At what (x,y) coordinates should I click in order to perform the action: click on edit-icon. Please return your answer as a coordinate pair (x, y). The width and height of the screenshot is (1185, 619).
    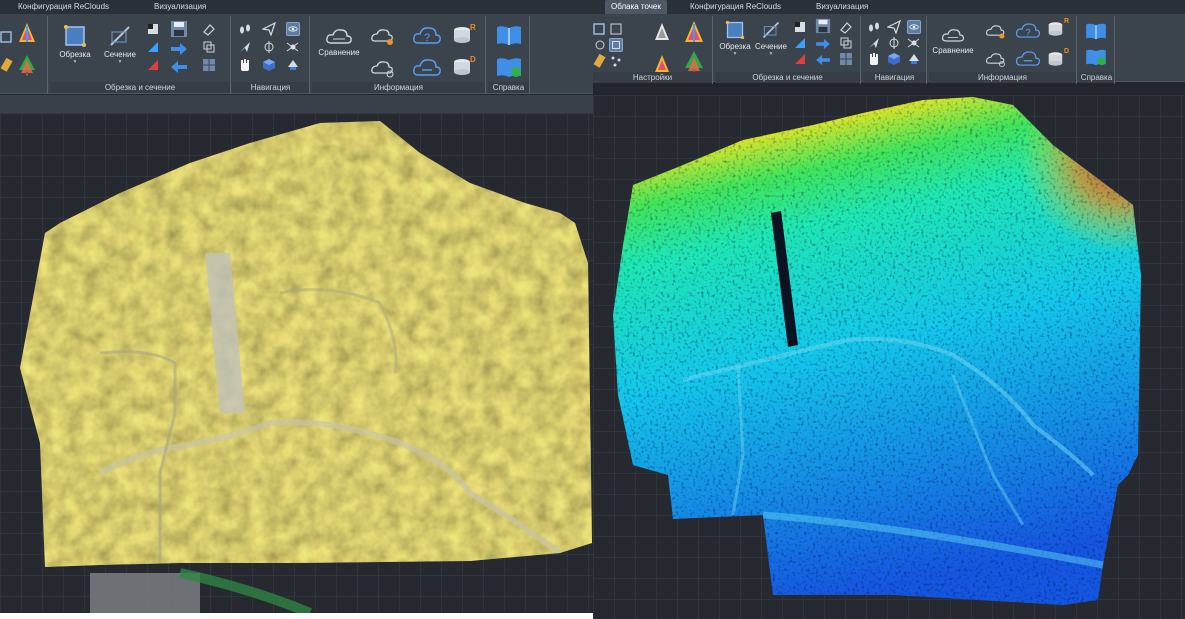
    Looking at the image, I should click on (616, 29).